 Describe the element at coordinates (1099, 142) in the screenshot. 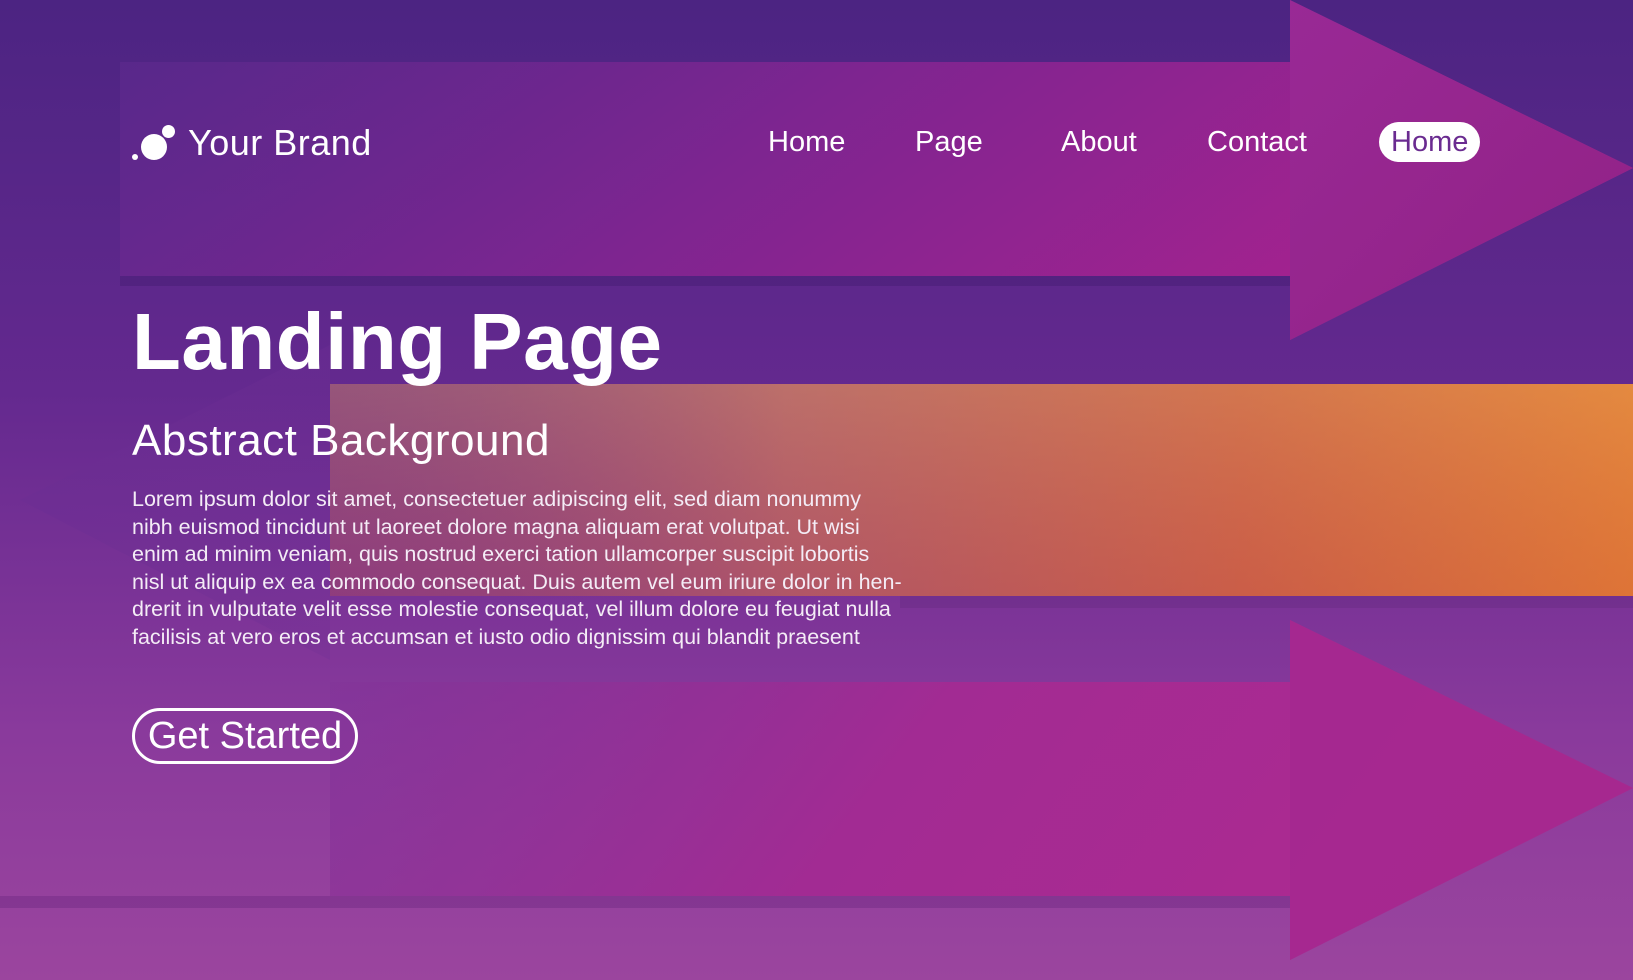

I see `nav-item-about: About` at that location.